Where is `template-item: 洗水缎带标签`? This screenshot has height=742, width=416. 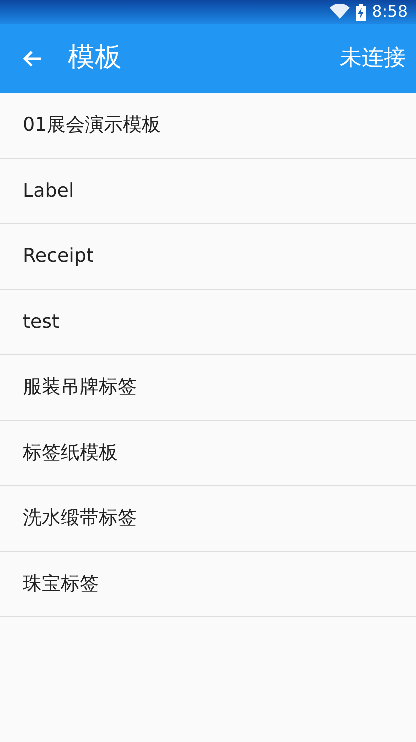 template-item: 洗水缎带标签 is located at coordinates (208, 519).